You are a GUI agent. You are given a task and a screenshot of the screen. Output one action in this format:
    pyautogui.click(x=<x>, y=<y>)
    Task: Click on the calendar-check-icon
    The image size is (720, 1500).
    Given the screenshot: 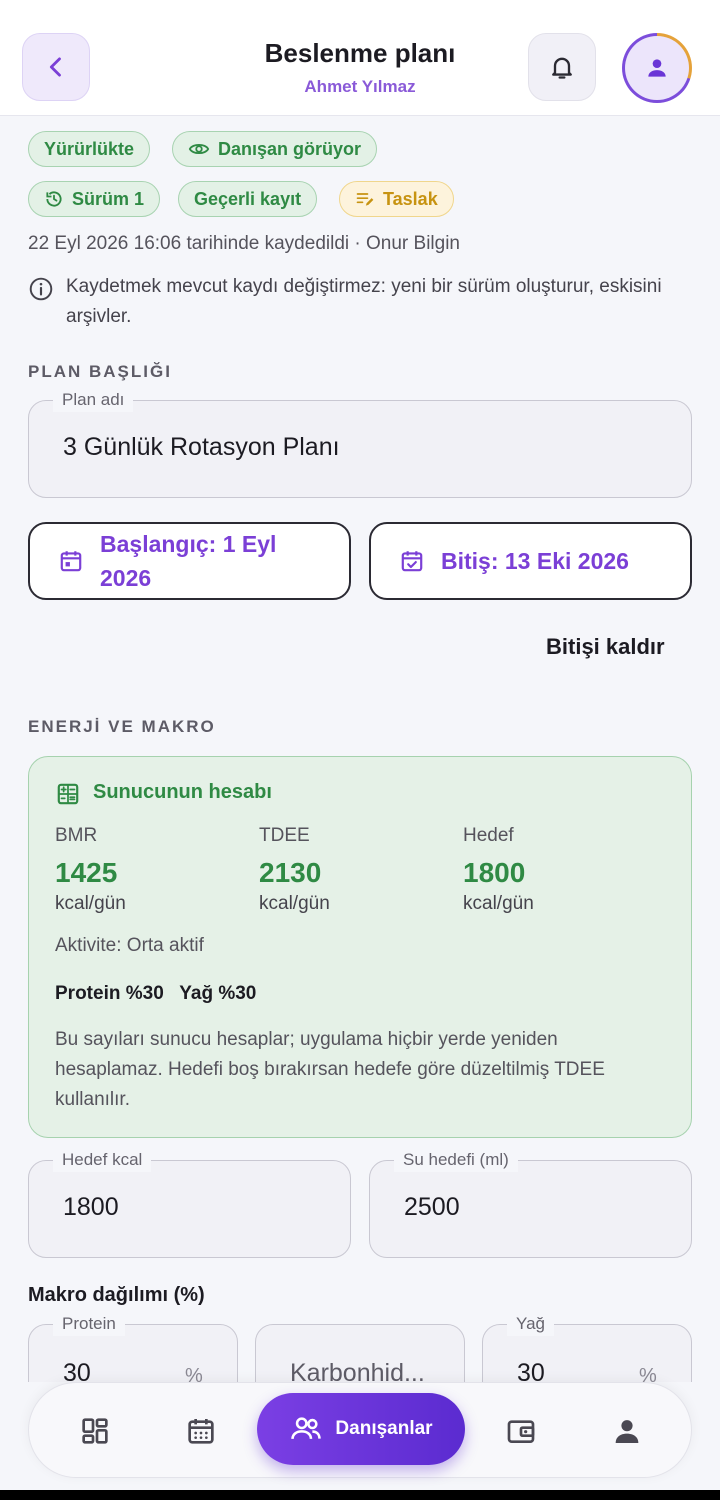 What is the action you would take?
    pyautogui.click(x=412, y=561)
    